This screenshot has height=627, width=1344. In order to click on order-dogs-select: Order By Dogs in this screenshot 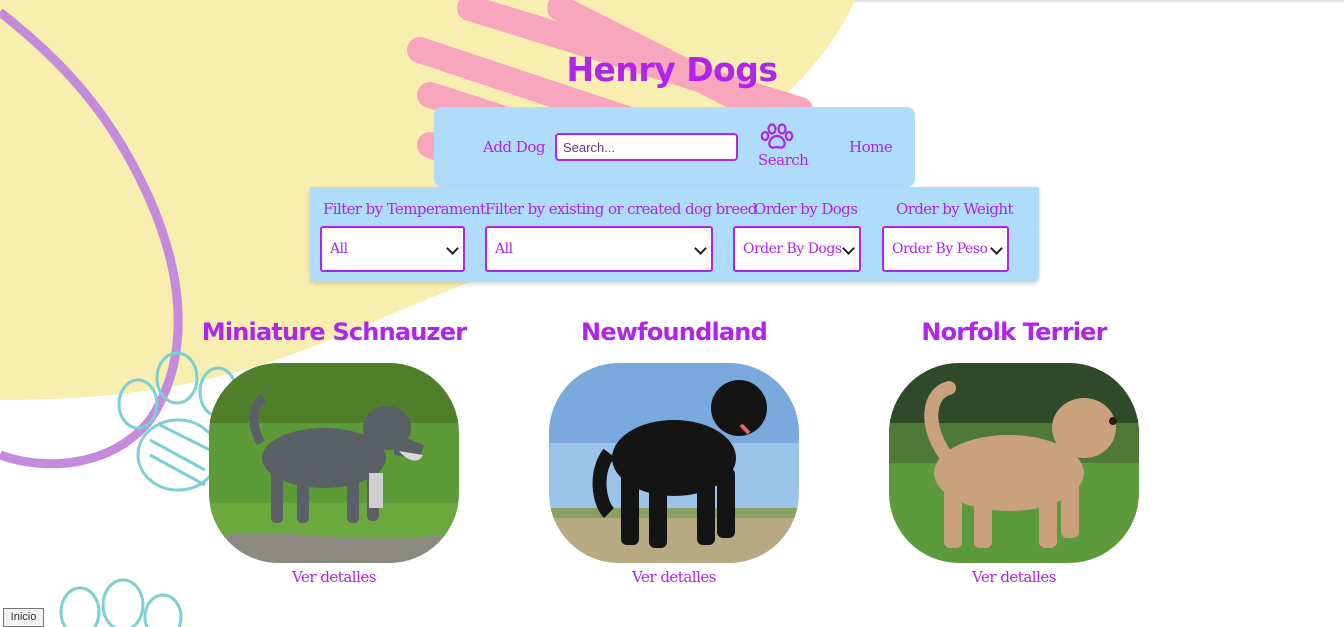, I will do `click(797, 249)`.